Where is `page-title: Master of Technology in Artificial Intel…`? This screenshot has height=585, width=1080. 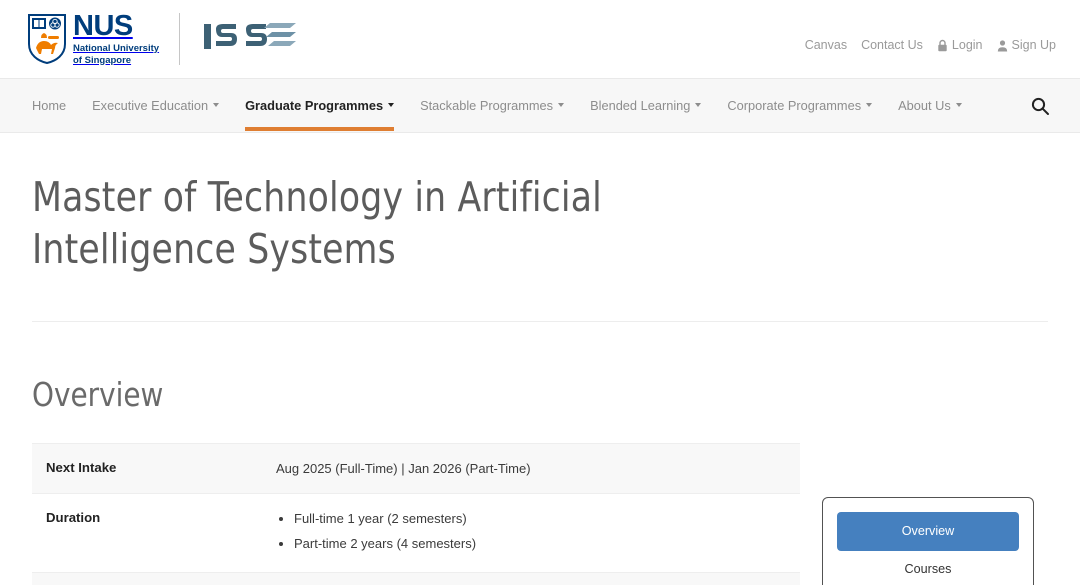 page-title: Master of Technology in Artificial Intel… is located at coordinates (317, 223).